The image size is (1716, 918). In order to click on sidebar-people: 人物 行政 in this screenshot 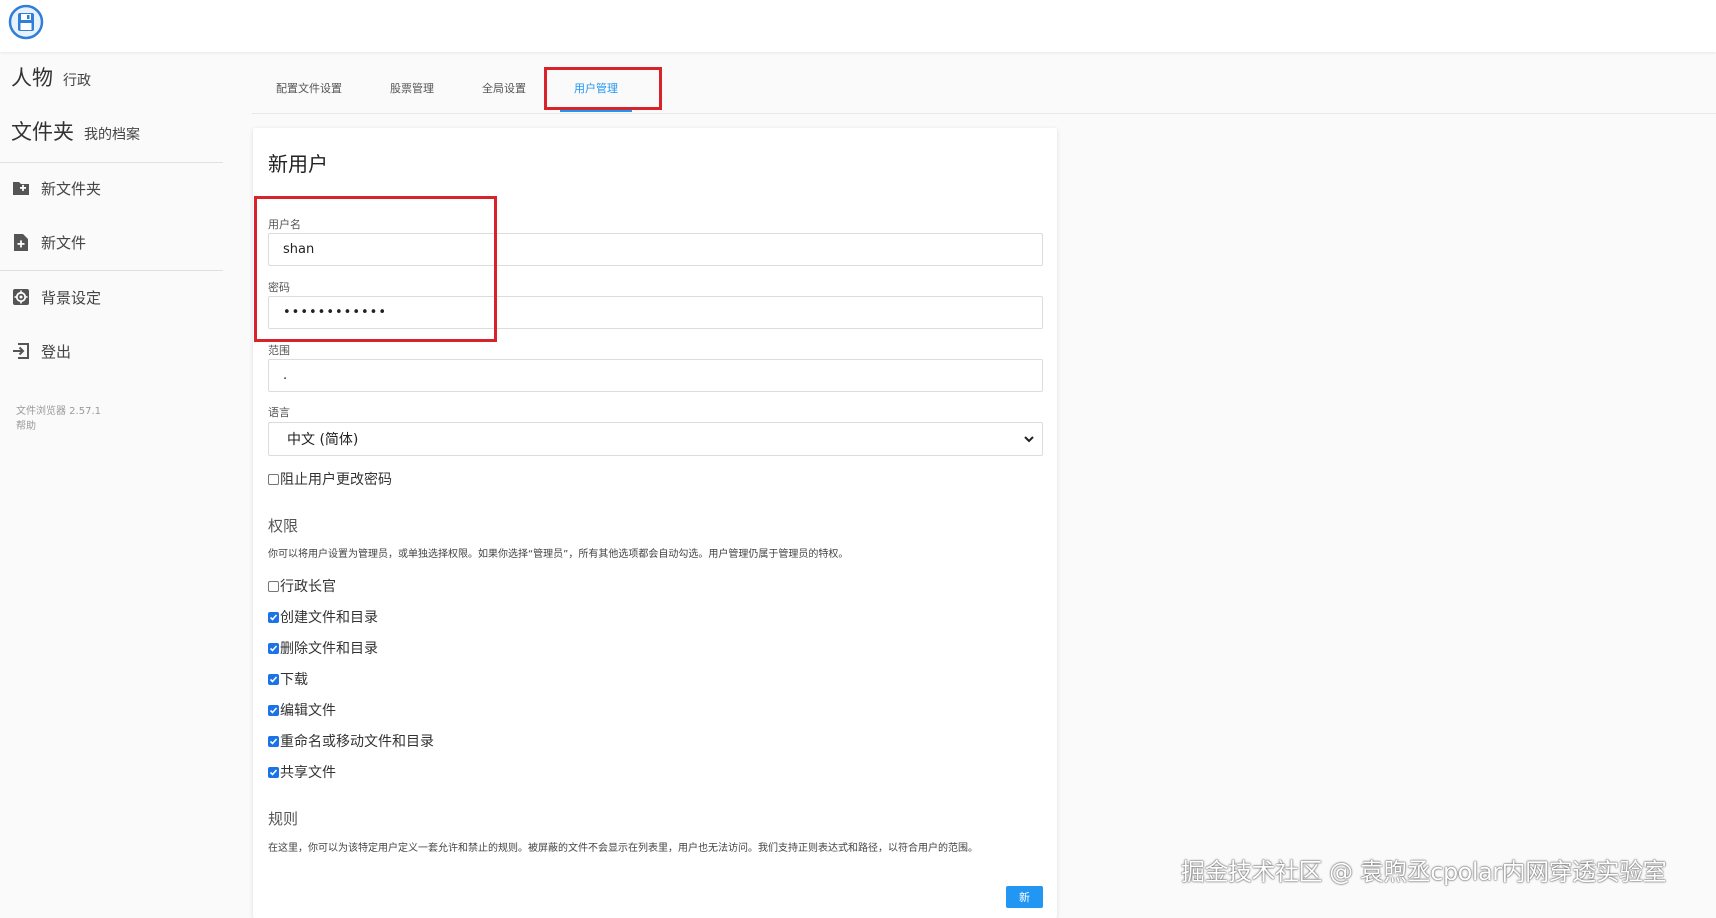, I will do `click(51, 79)`.